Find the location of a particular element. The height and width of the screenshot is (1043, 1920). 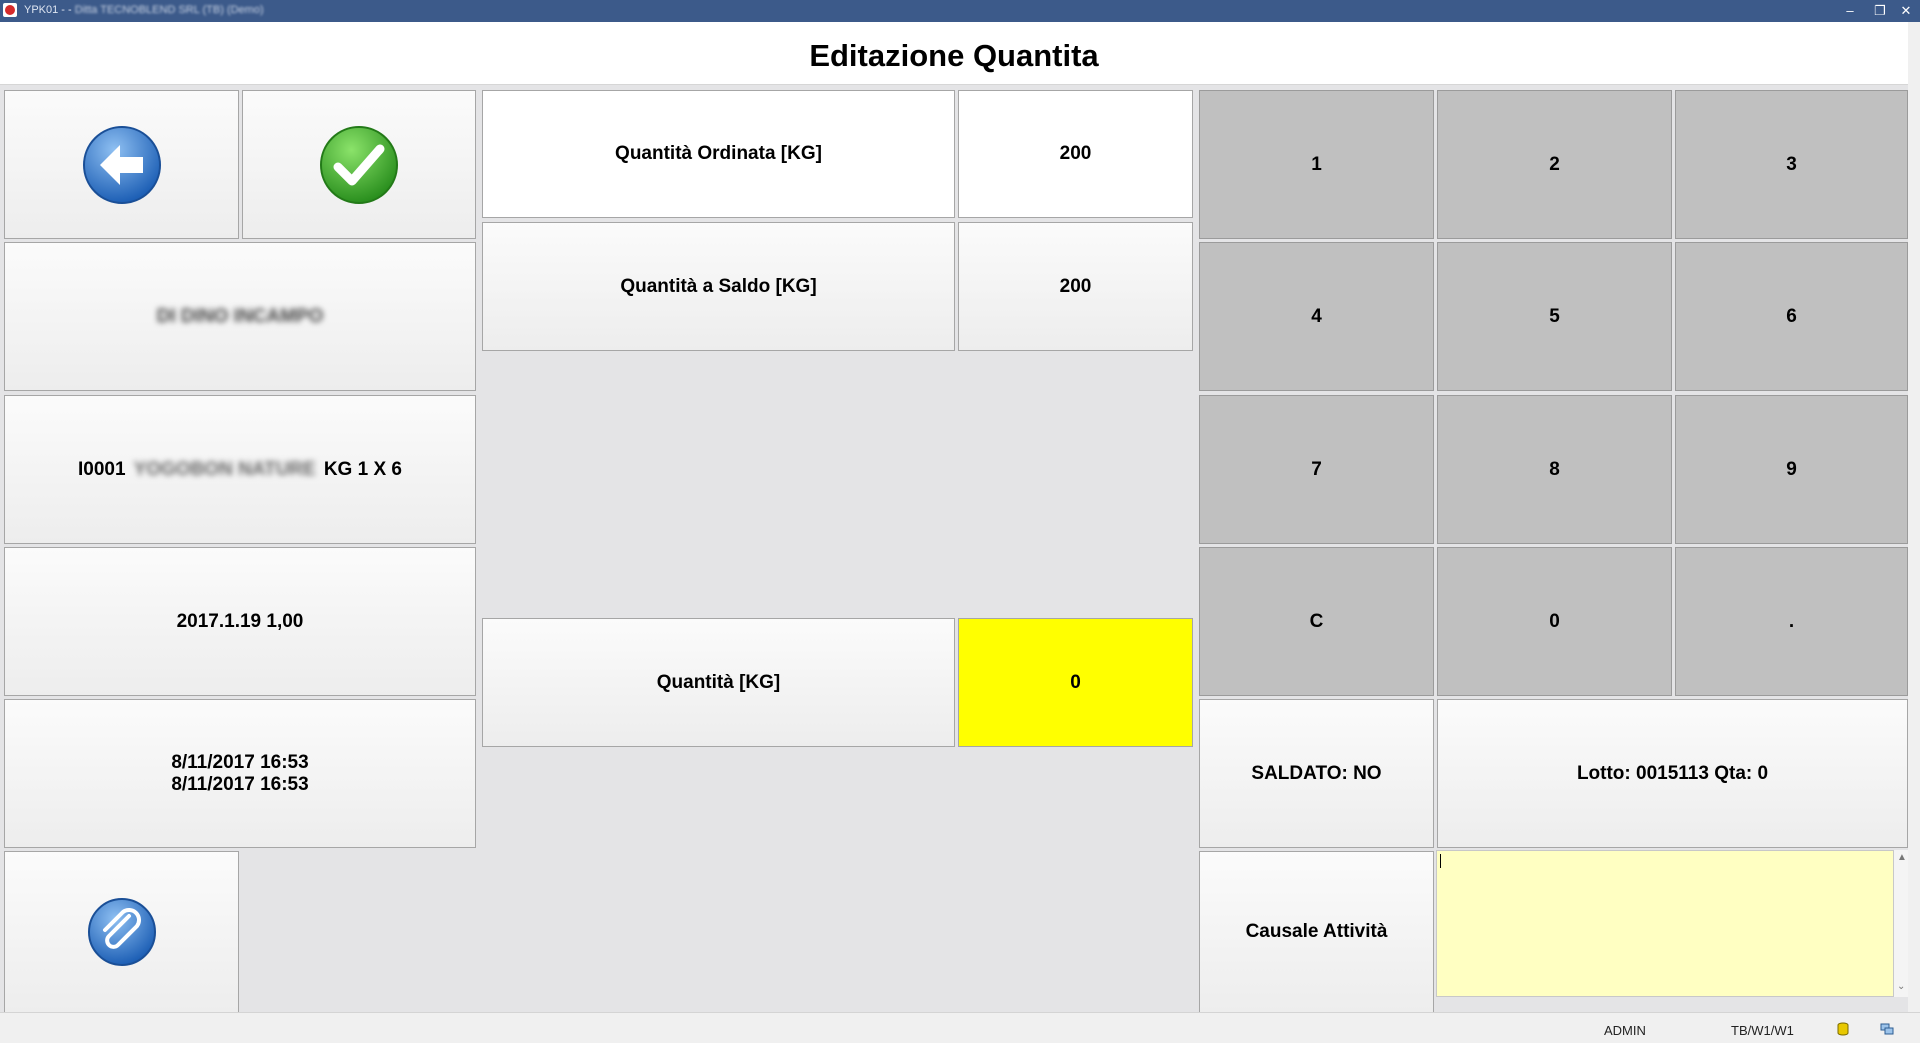

checkmark-icon is located at coordinates (359, 164).